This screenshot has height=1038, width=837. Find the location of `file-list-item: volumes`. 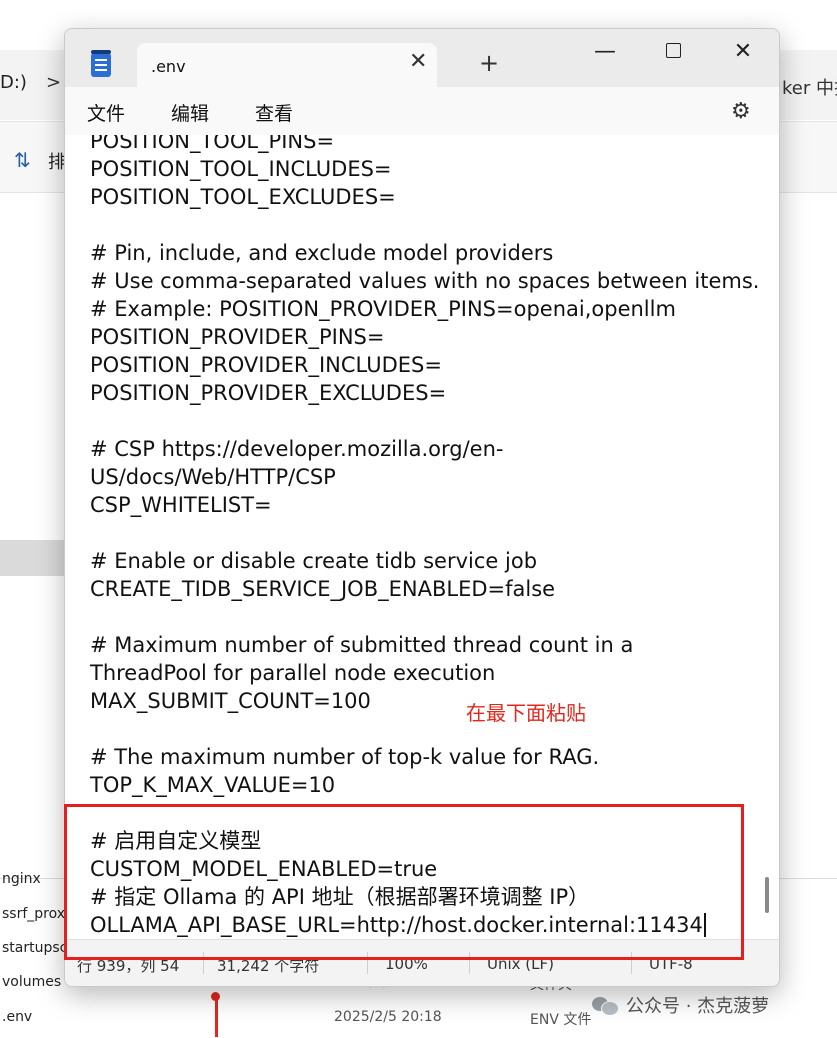

file-list-item: volumes is located at coordinates (31, 982).